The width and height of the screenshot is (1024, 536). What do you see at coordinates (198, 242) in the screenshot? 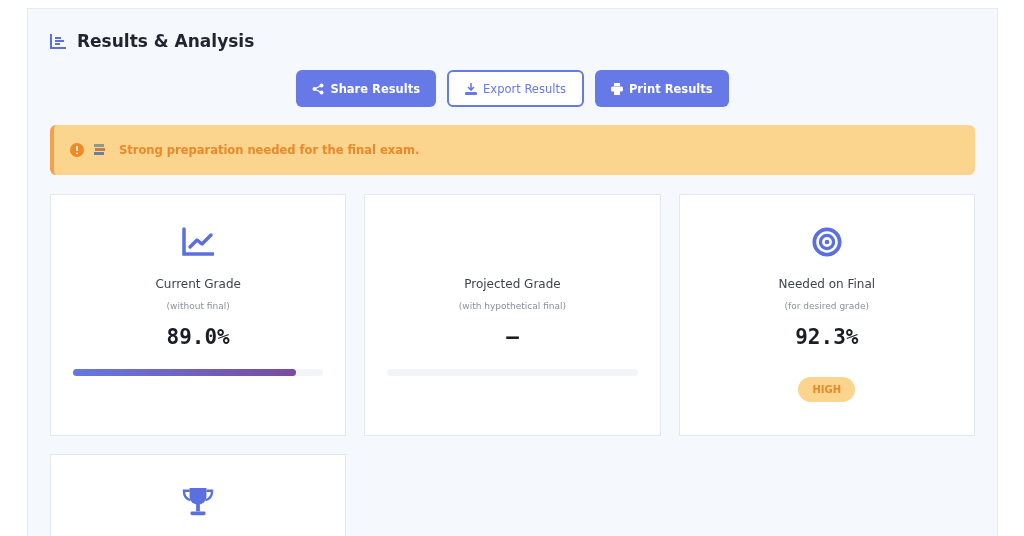
I see `line-chart-icon` at bounding box center [198, 242].